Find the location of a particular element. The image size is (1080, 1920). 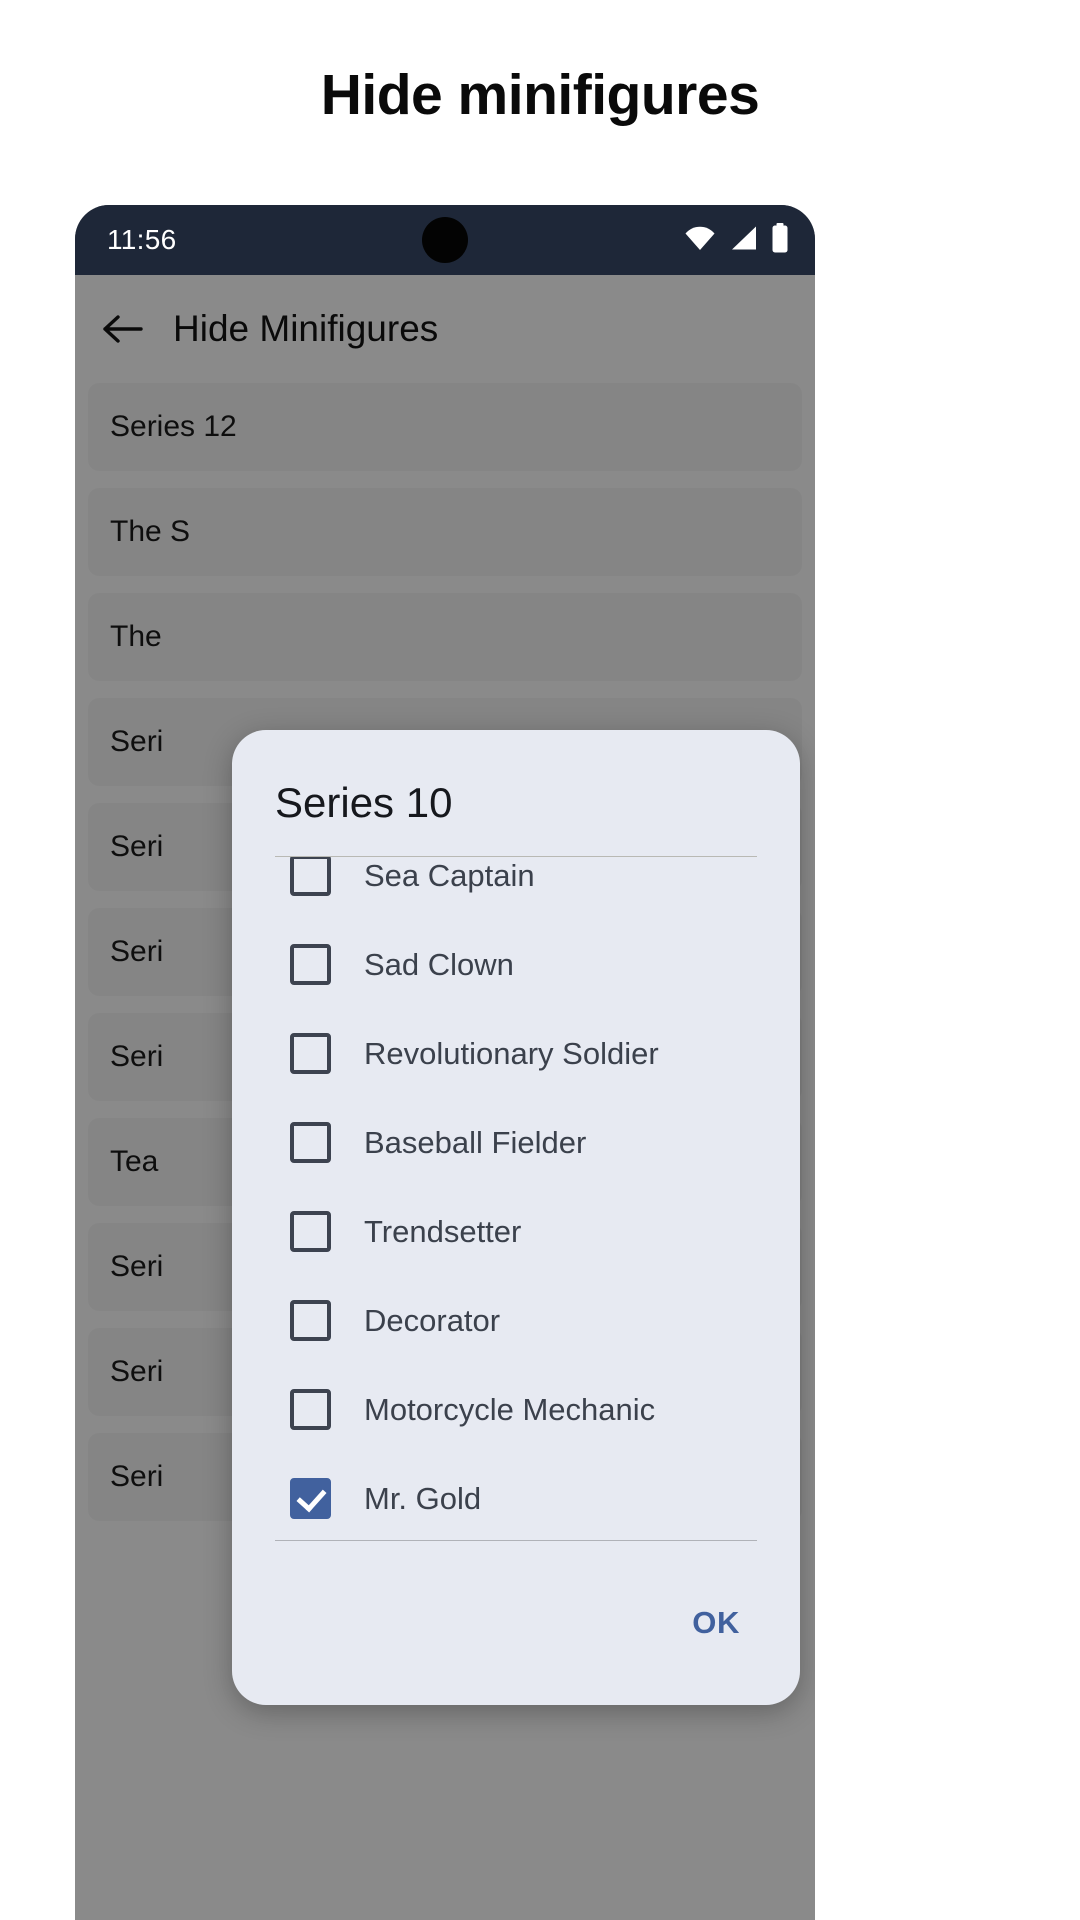

camera-punch-hole is located at coordinates (445, 240).